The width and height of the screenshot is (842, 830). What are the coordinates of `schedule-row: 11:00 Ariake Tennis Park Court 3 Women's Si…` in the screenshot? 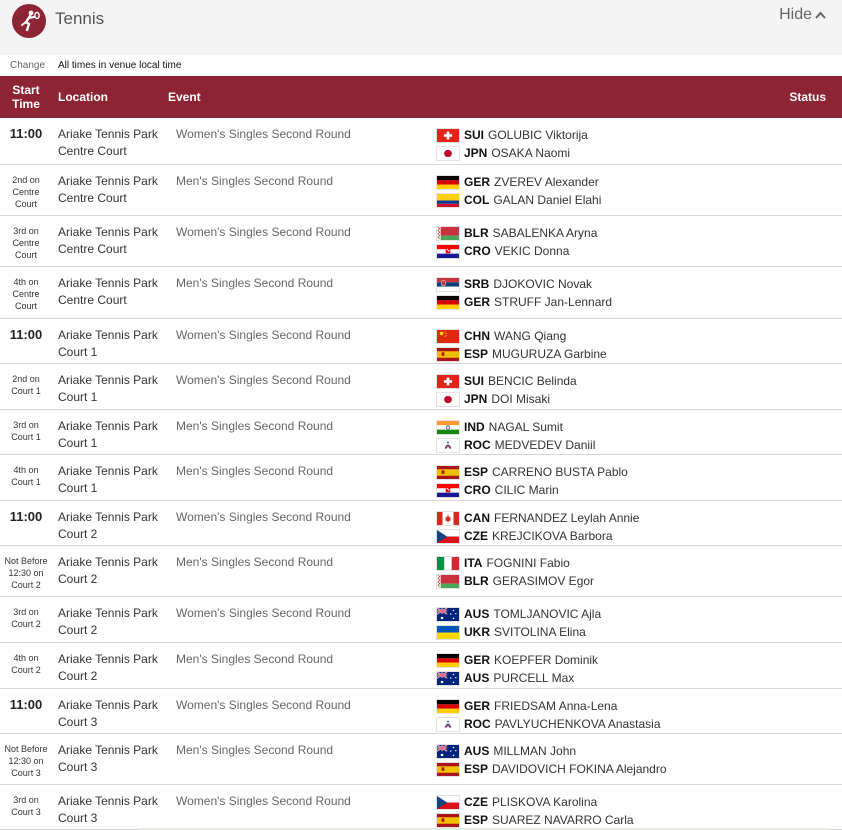 It's located at (421, 711).